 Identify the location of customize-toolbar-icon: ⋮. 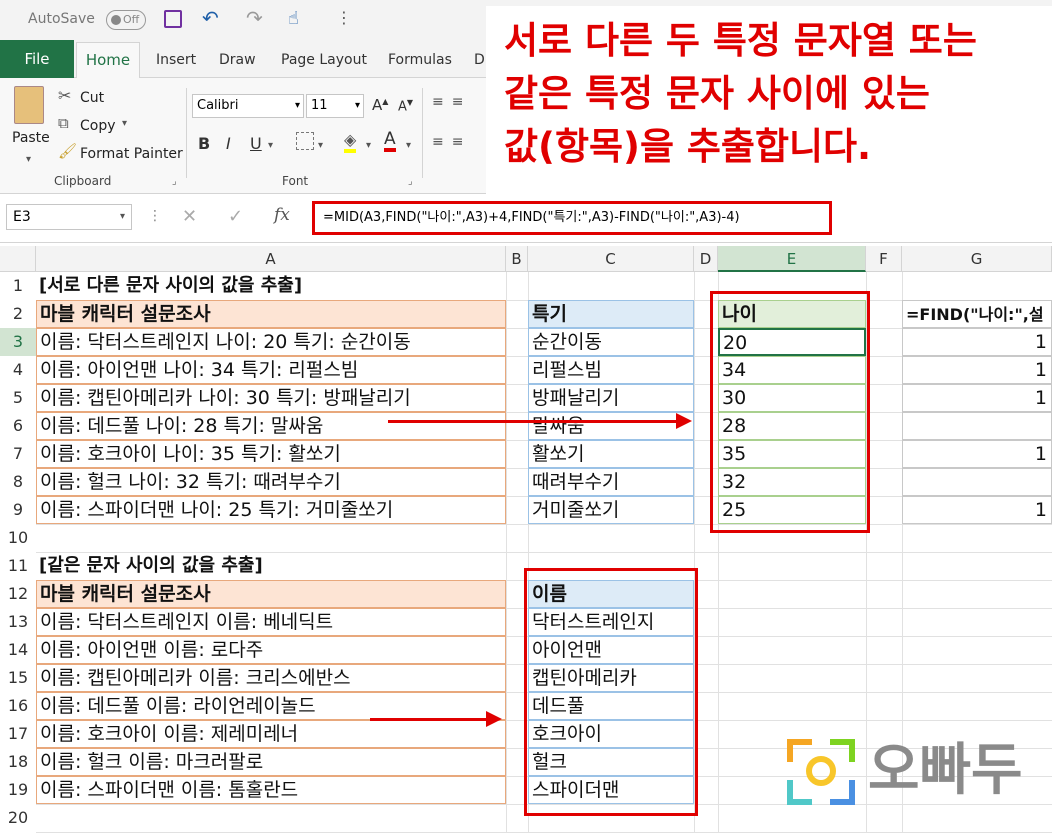
(344, 17).